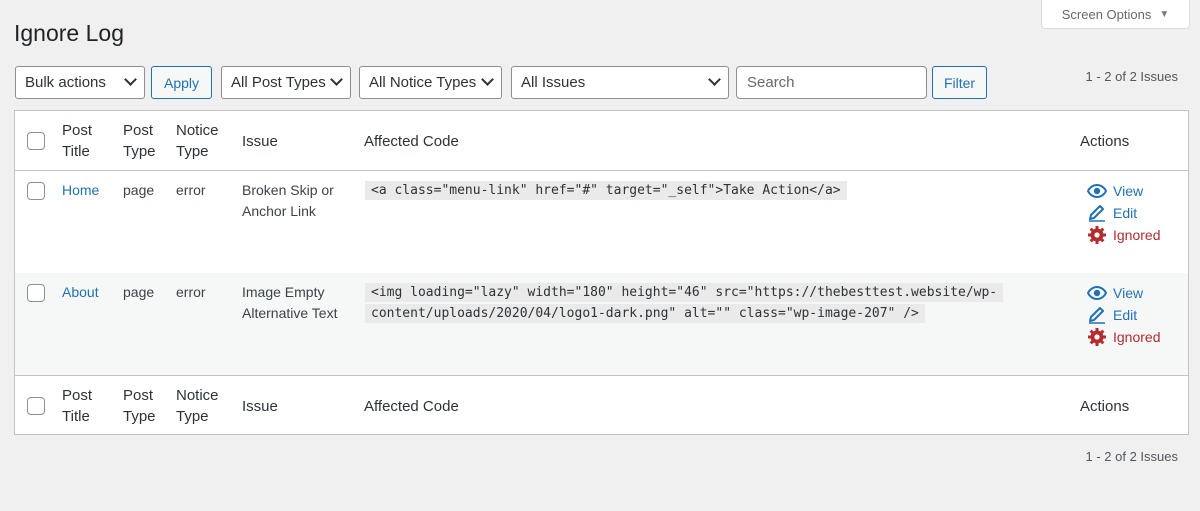 The height and width of the screenshot is (511, 1200). What do you see at coordinates (553, 82) in the screenshot?
I see `issues-value: All Issues` at bounding box center [553, 82].